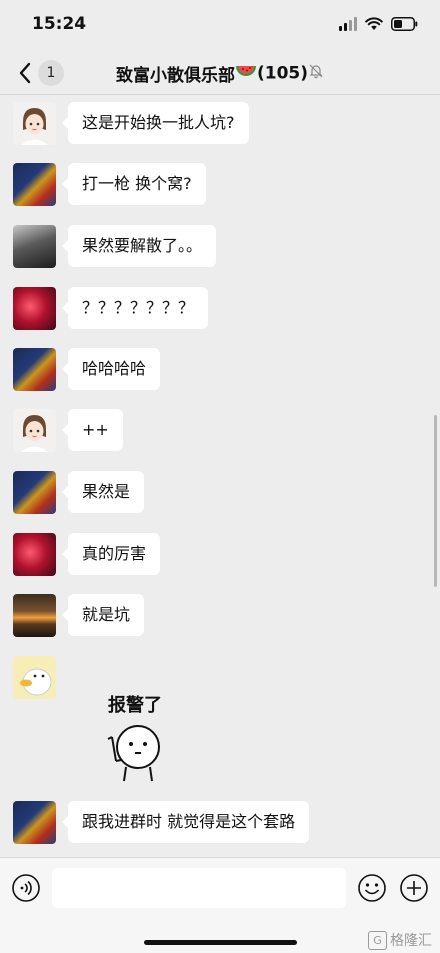 This screenshot has height=953, width=440. I want to click on input-bar: G 格隆汇, so click(220, 905).